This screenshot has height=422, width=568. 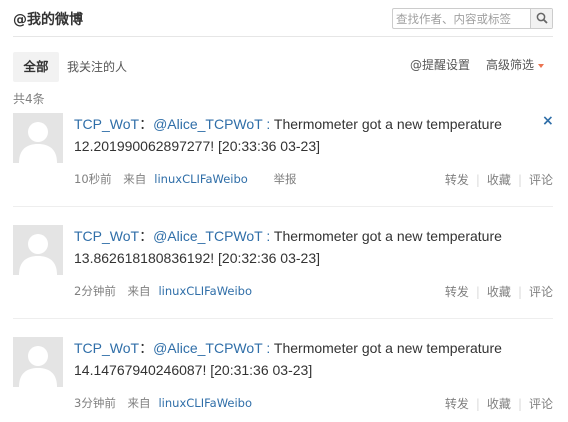 What do you see at coordinates (461, 18) in the screenshot?
I see `search-input` at bounding box center [461, 18].